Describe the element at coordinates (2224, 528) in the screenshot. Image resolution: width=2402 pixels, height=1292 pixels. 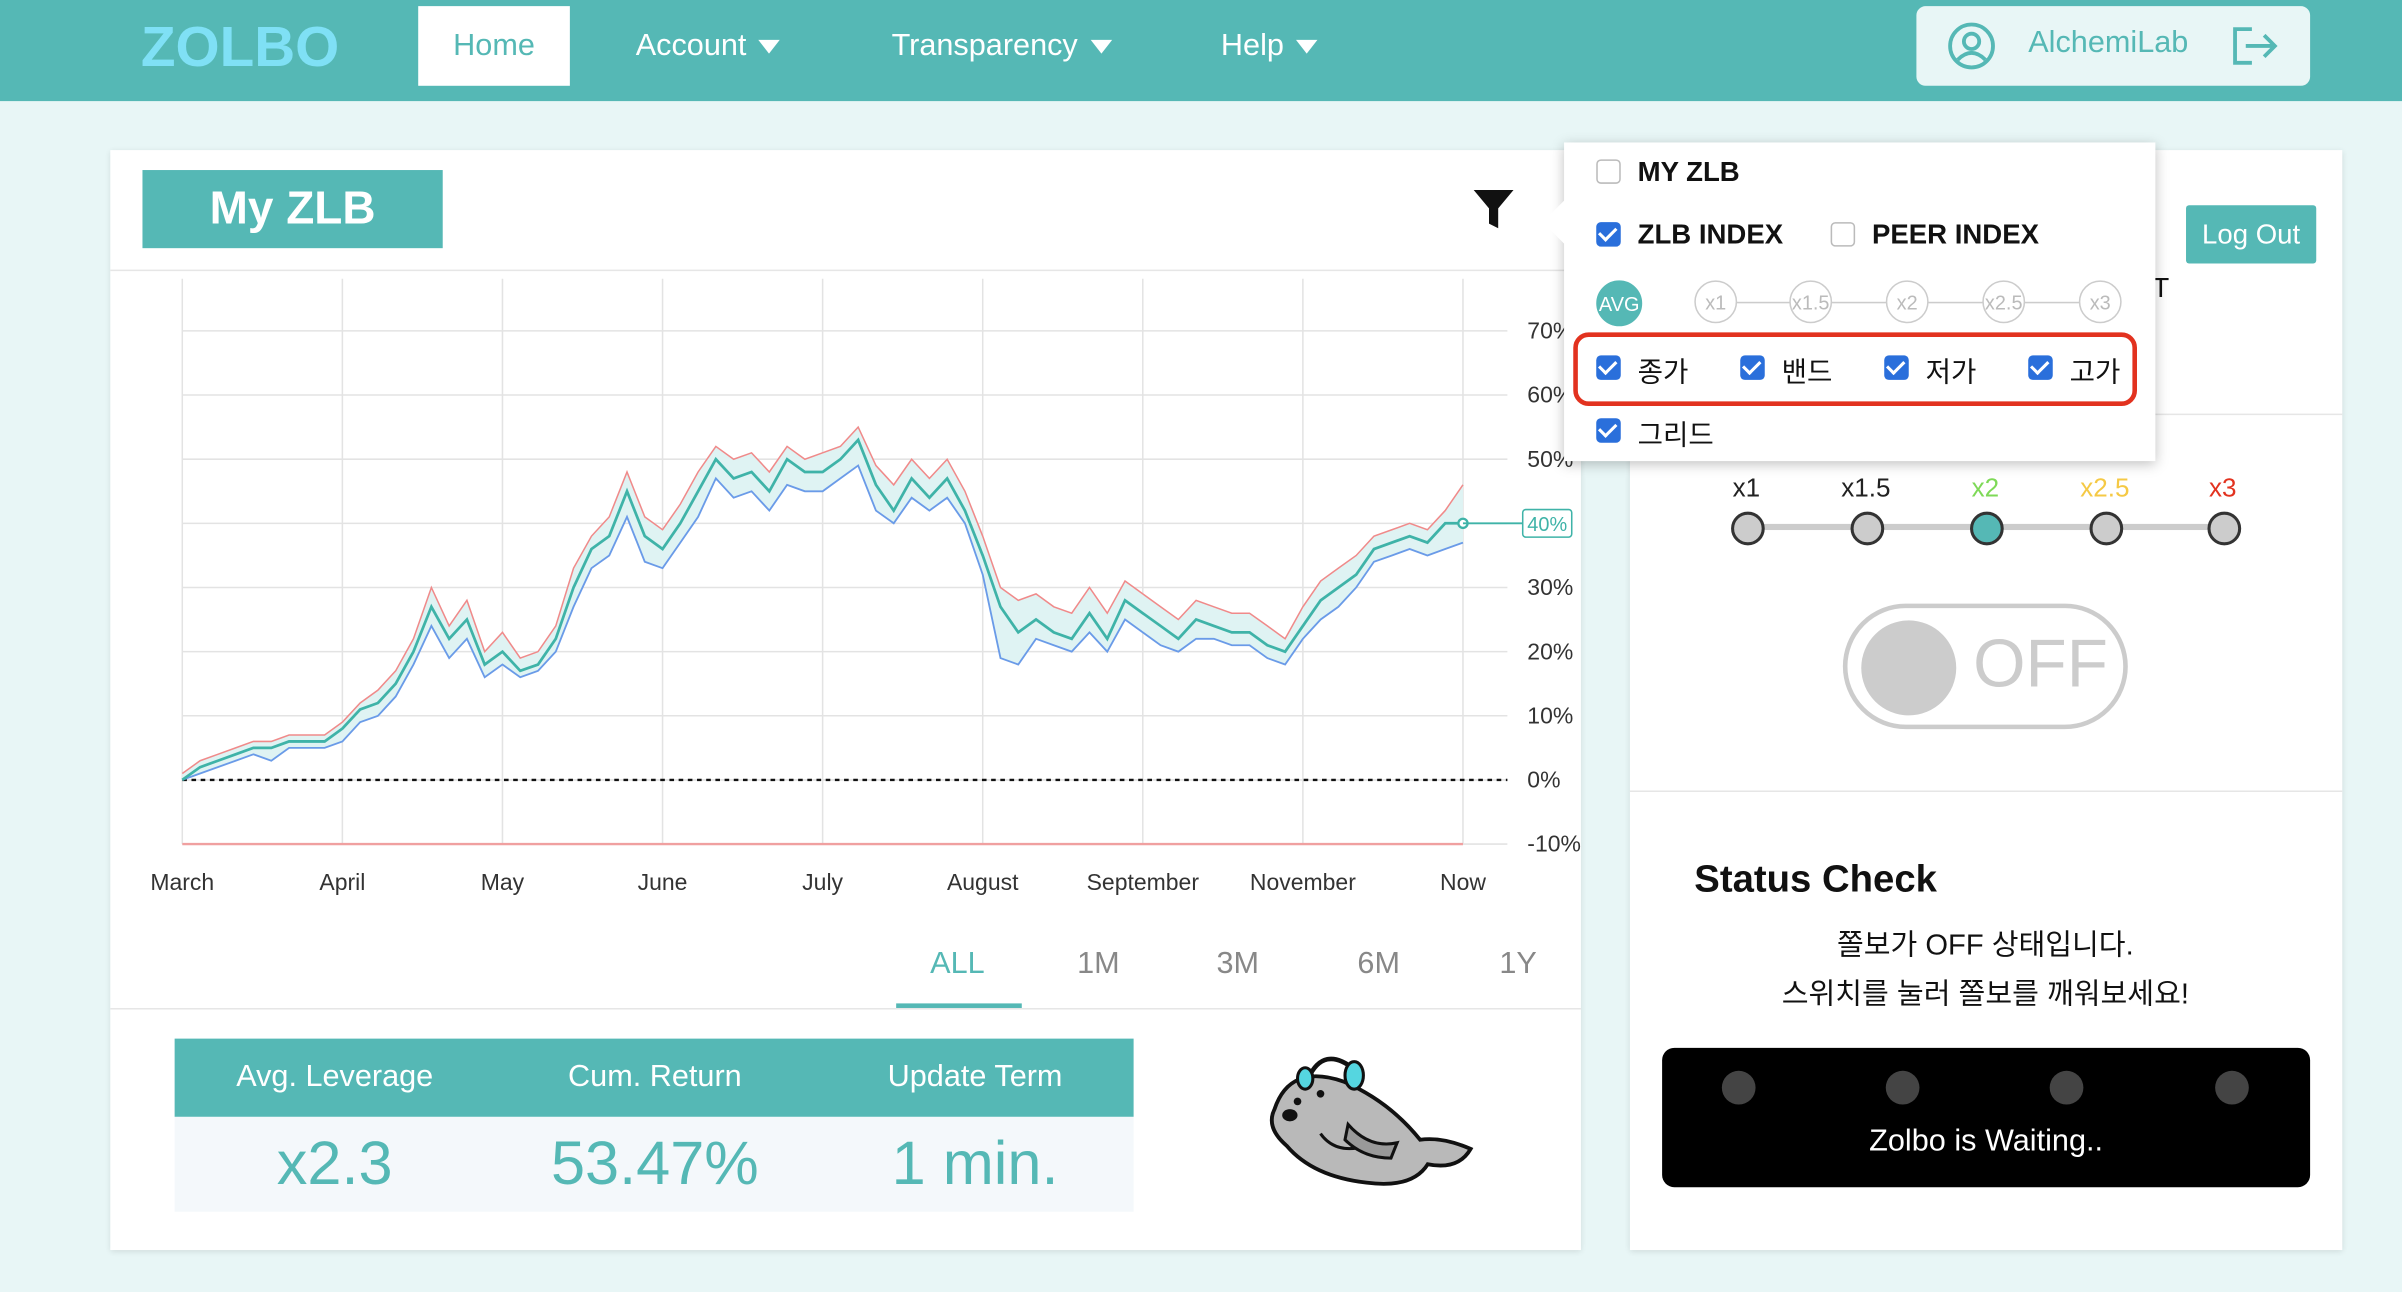
I see `leverage-option-x3` at that location.